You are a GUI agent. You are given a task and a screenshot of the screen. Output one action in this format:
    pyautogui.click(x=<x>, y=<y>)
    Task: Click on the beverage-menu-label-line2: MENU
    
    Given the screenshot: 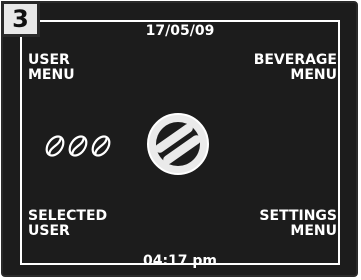 What is the action you would take?
    pyautogui.click(x=313, y=75)
    